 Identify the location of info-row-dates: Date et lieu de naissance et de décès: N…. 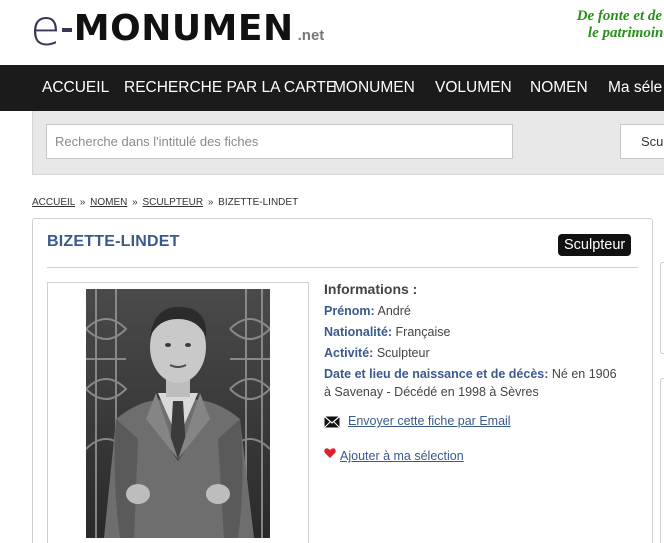
(474, 383).